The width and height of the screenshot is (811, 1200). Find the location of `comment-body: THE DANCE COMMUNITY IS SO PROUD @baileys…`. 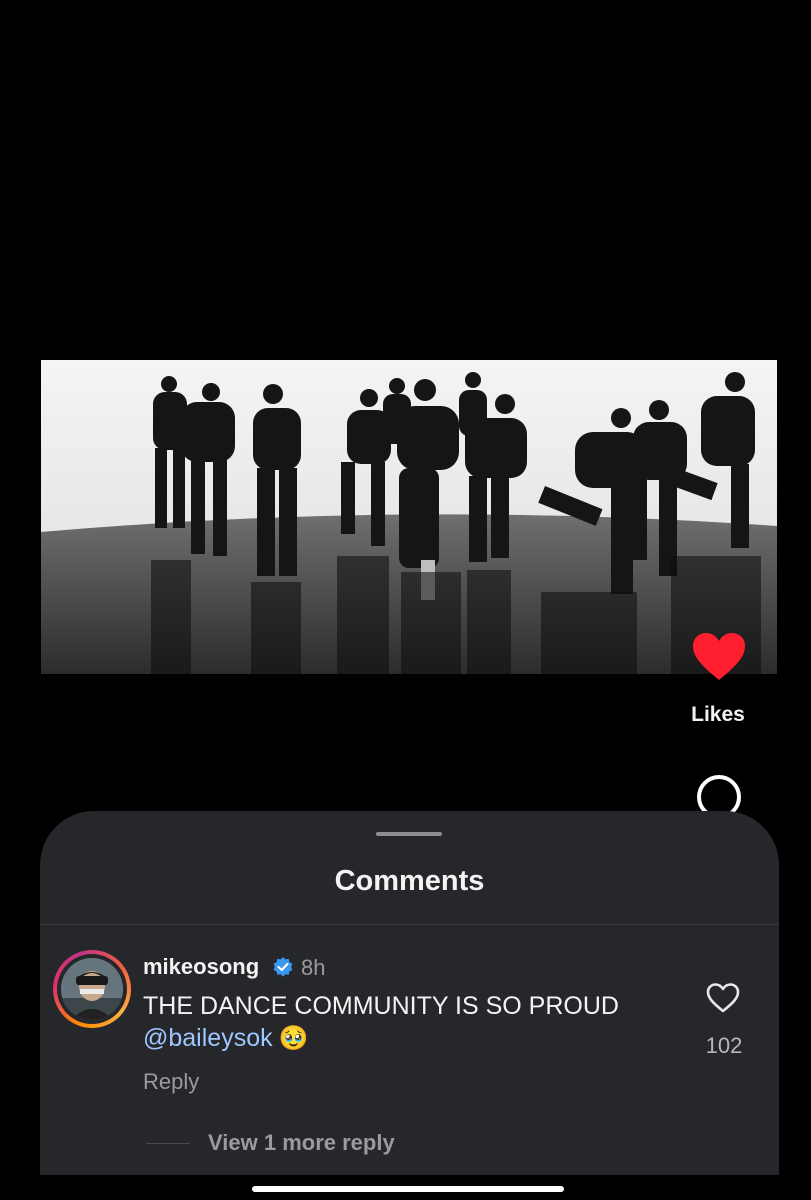

comment-body: THE DANCE COMMUNITY IS SO PROUD @baileys… is located at coordinates (423, 1022).